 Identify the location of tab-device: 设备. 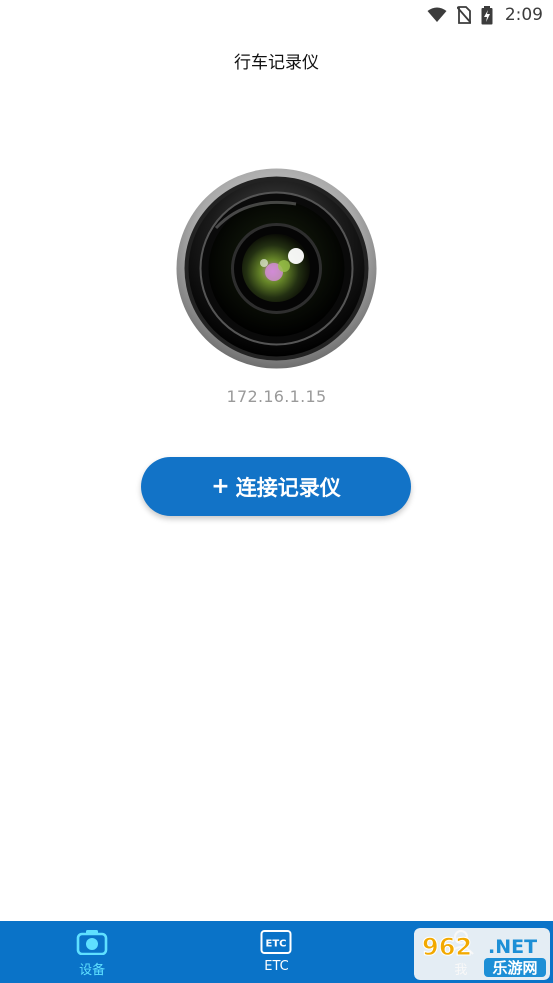
(92, 952).